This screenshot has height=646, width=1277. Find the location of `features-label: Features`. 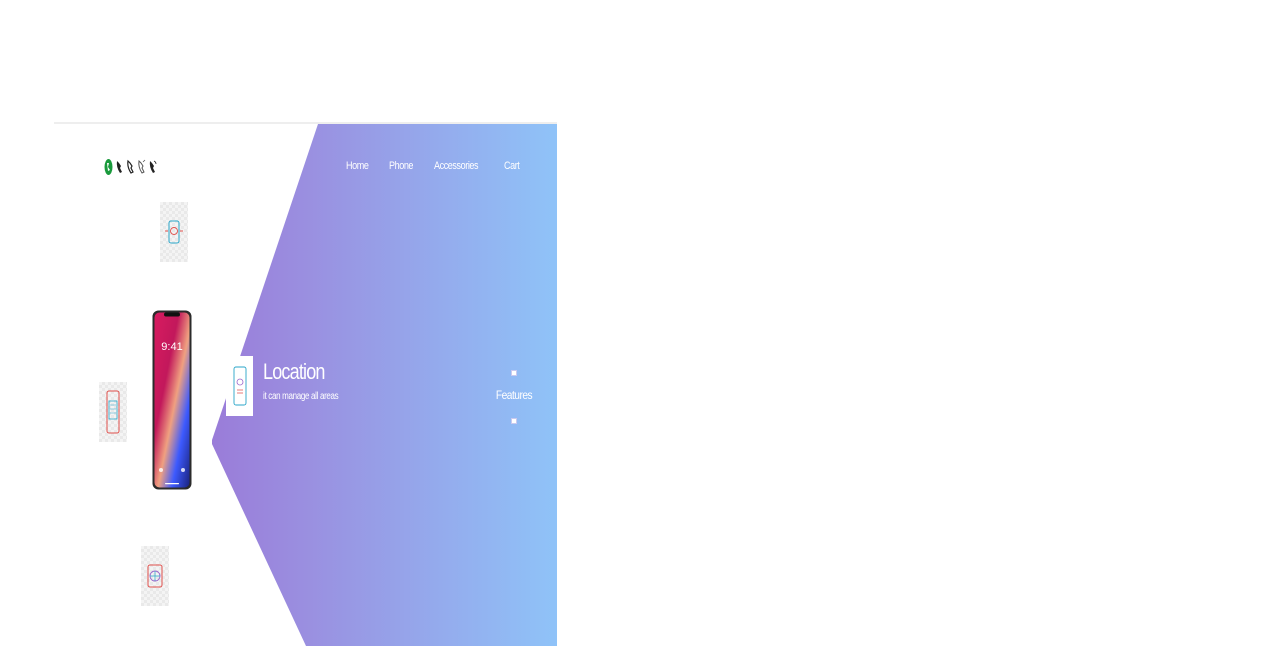

features-label: Features is located at coordinates (514, 395).